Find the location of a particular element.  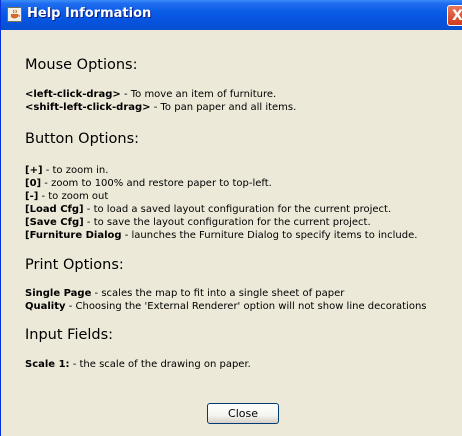

title-bar: Help Information X is located at coordinates (231, 15).